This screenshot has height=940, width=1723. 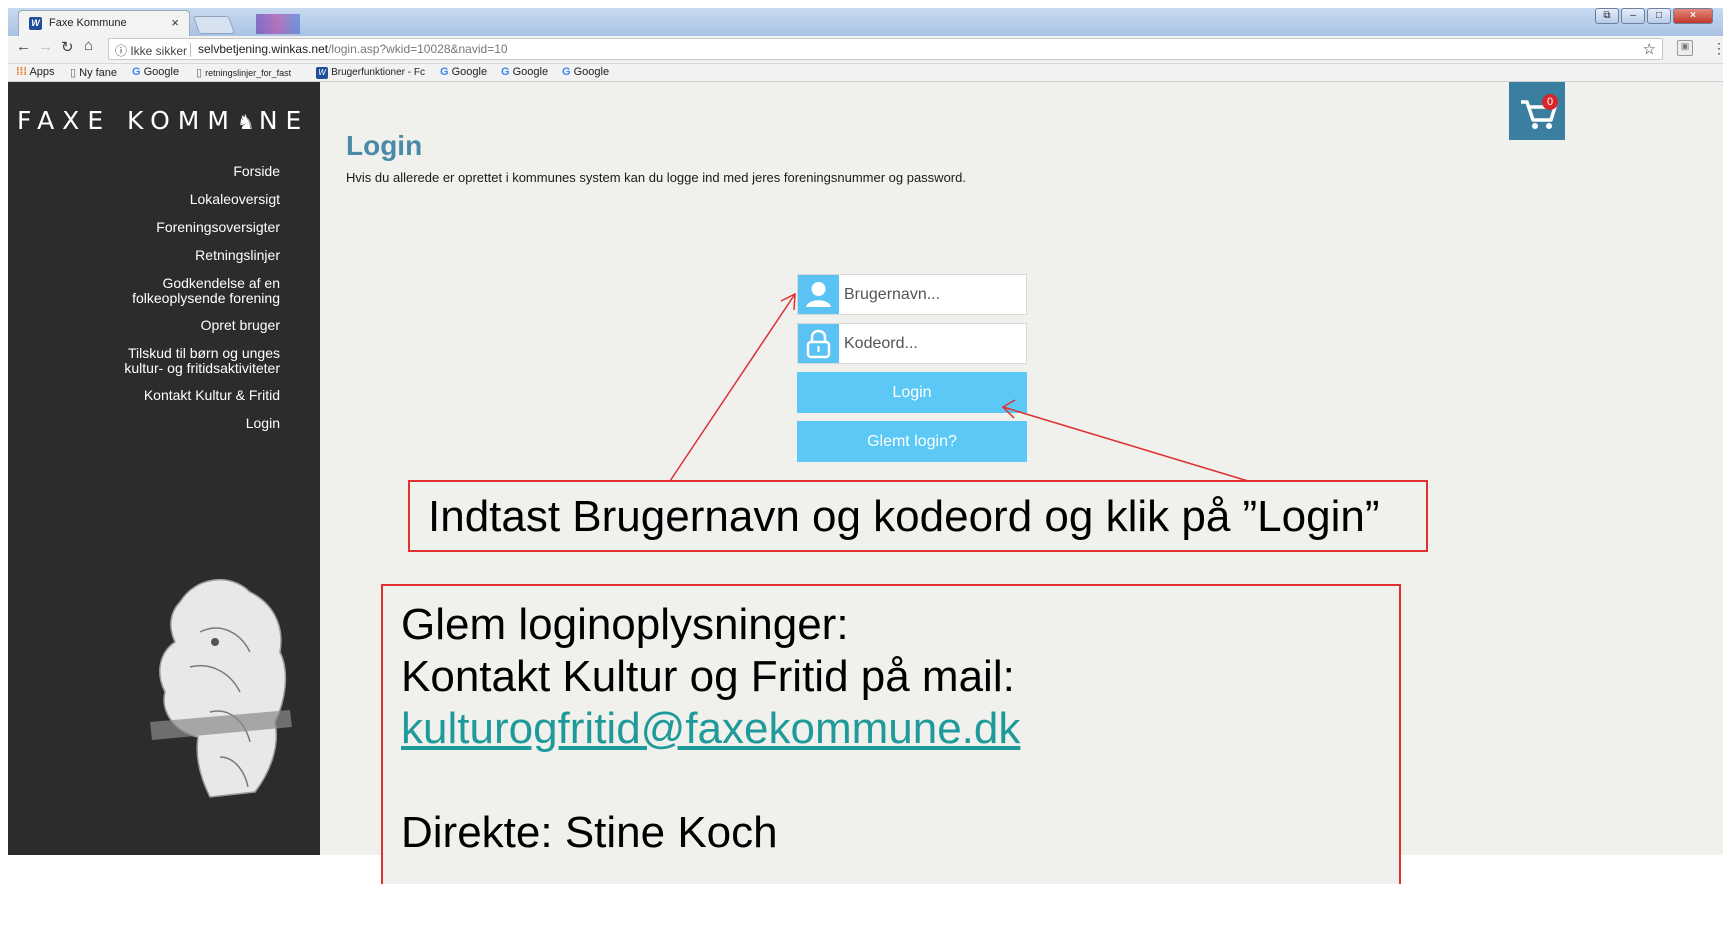 I want to click on user-icon, so click(x=818, y=294).